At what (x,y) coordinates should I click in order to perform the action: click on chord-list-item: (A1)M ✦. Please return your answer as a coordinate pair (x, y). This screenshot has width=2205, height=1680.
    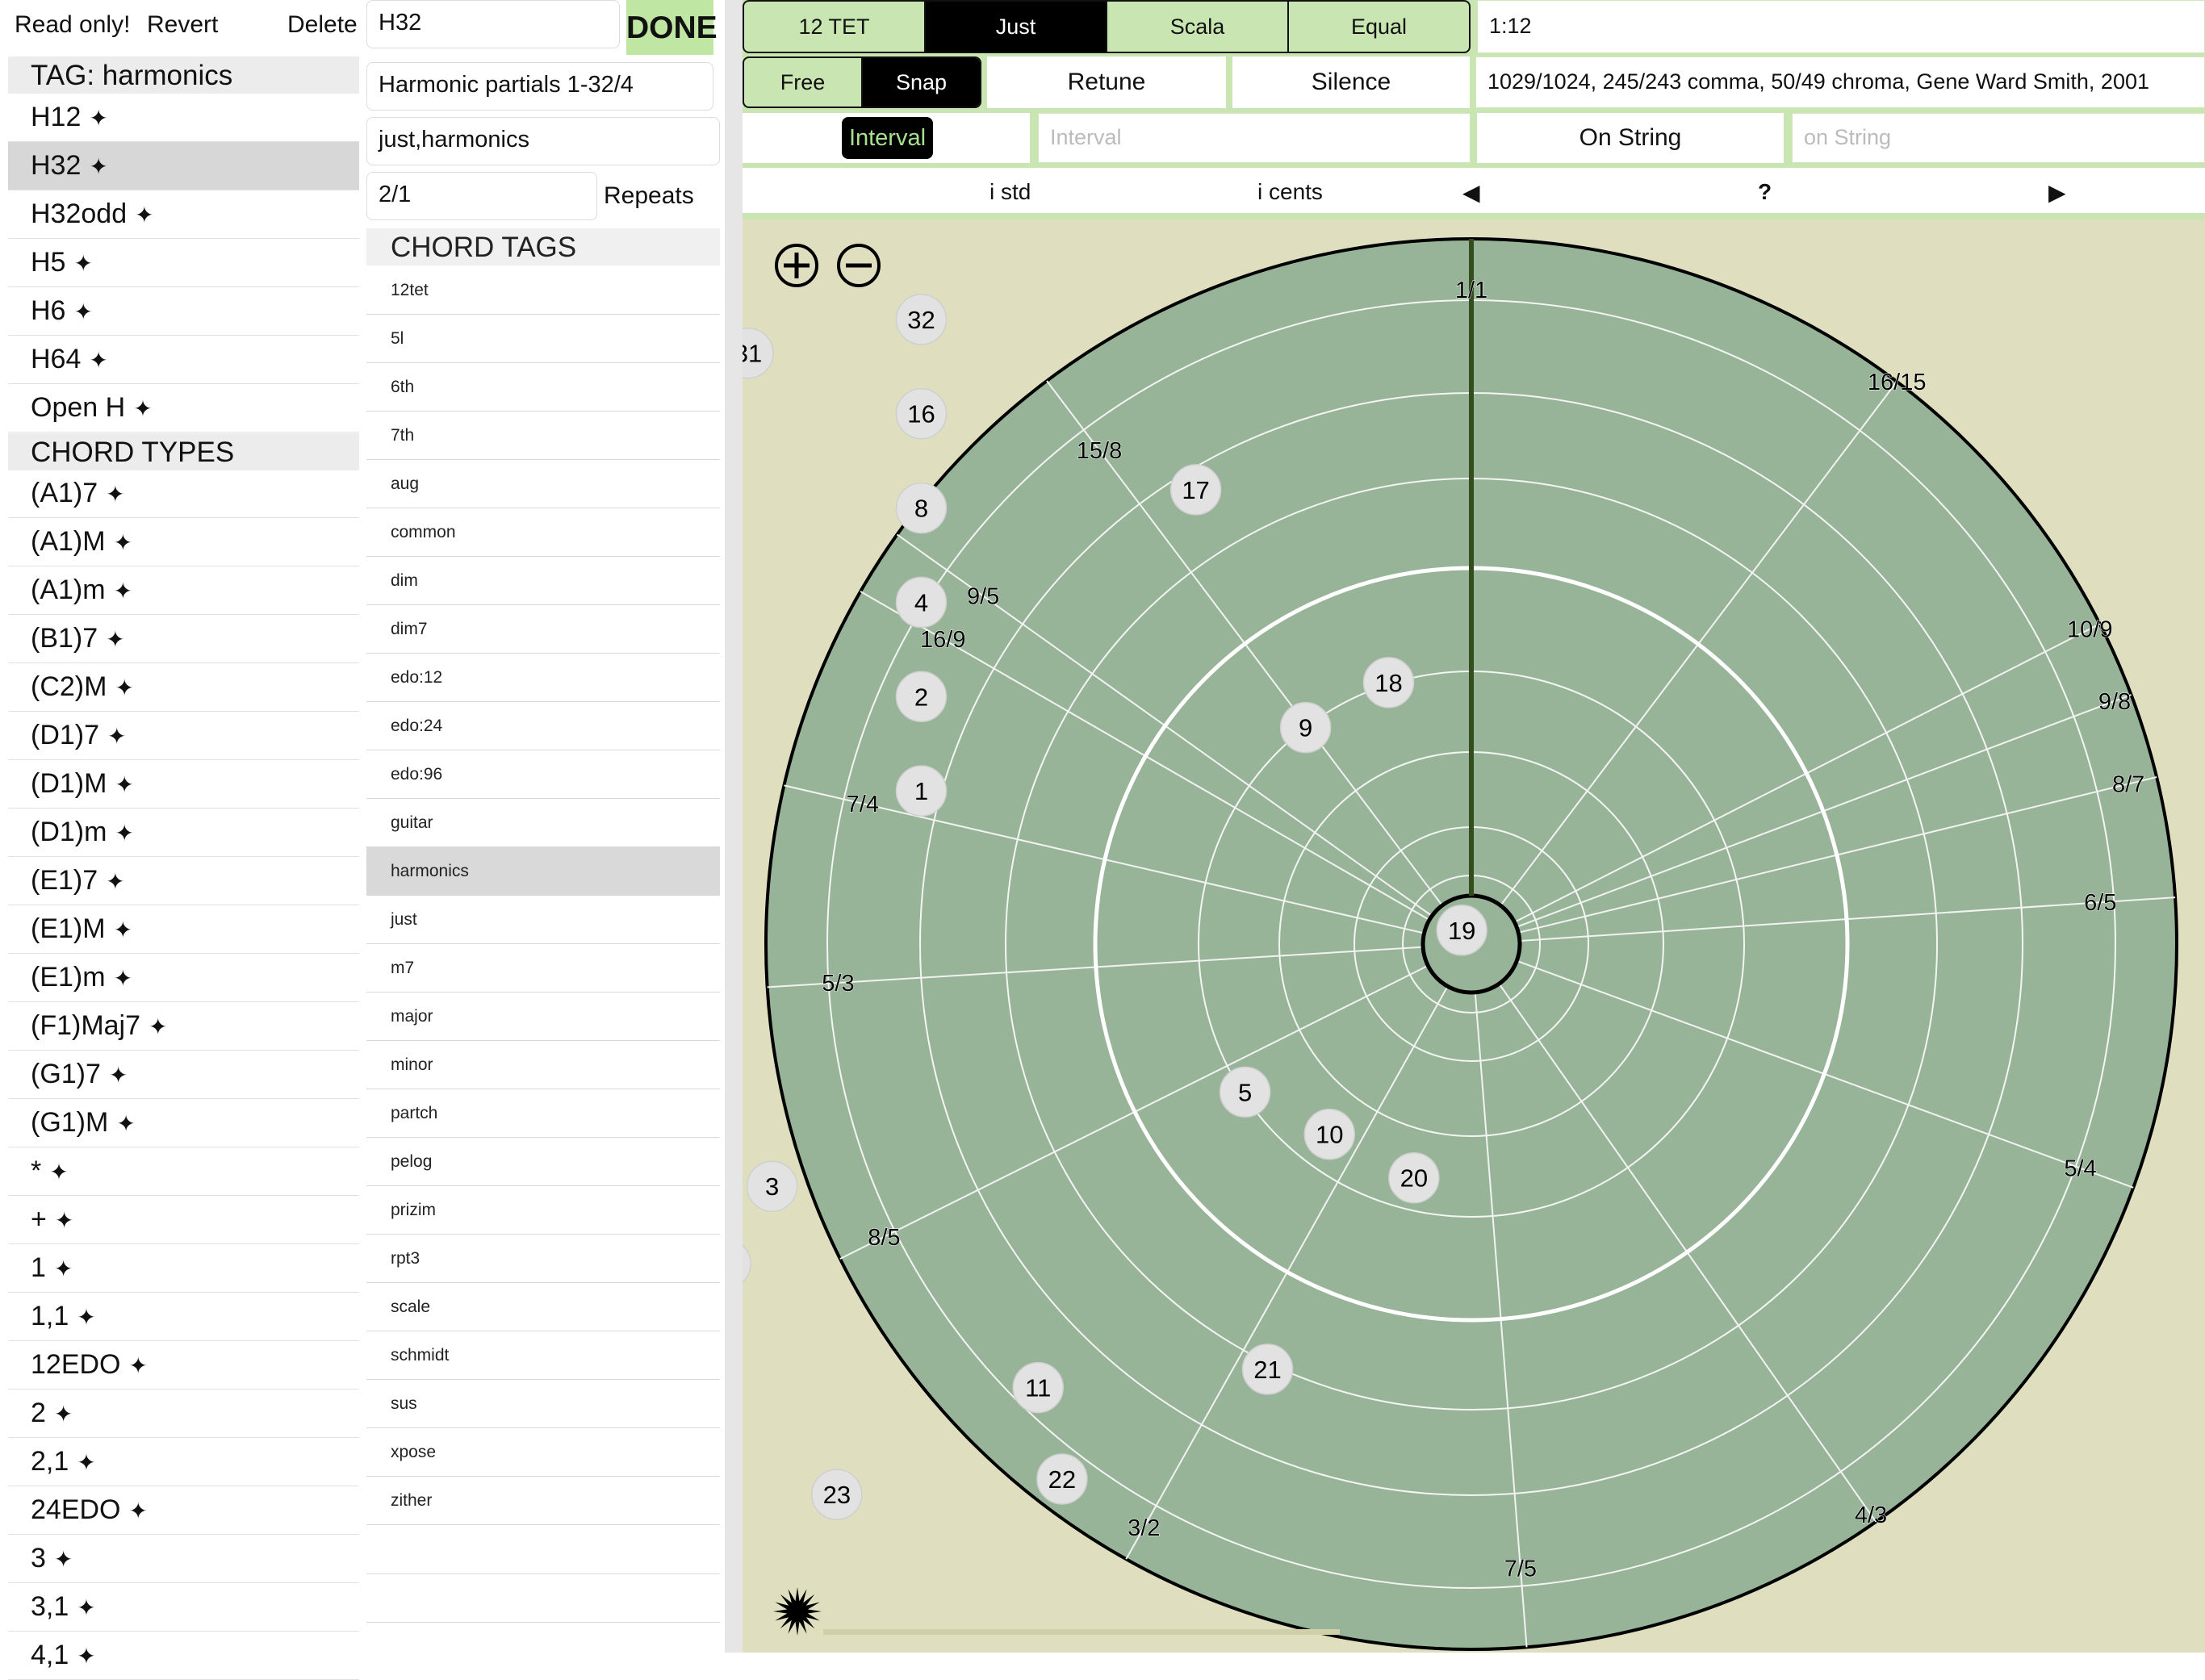
    Looking at the image, I should click on (183, 542).